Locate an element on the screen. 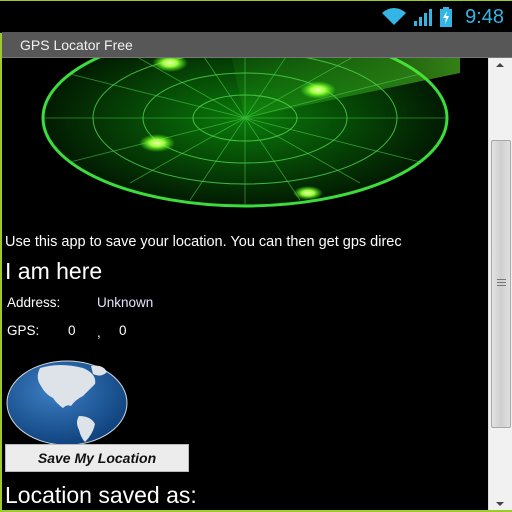  scrollbar-thumb is located at coordinates (501, 284).